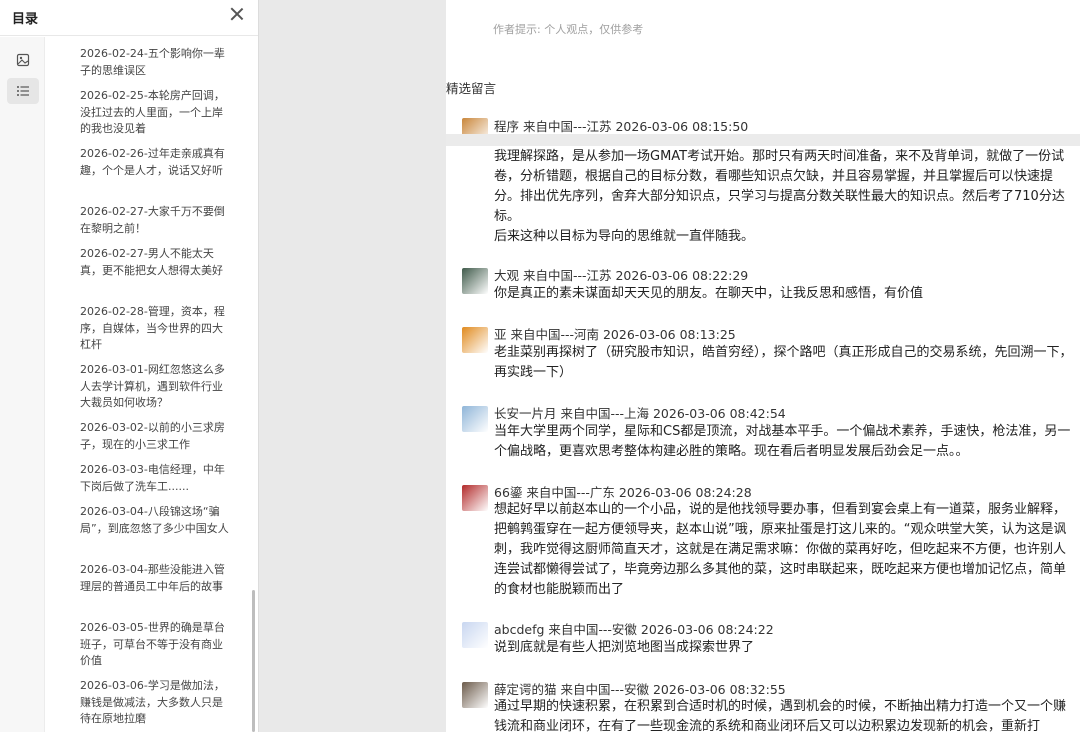 Image resolution: width=1080 pixels, height=732 pixels. What do you see at coordinates (237, 14) in the screenshot?
I see `close-icon` at bounding box center [237, 14].